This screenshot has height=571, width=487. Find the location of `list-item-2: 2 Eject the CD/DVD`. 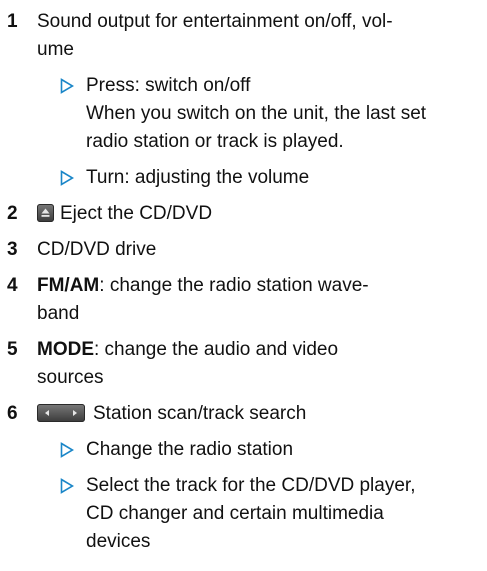

list-item-2: 2 Eject the CD/DVD is located at coordinates (240, 214).